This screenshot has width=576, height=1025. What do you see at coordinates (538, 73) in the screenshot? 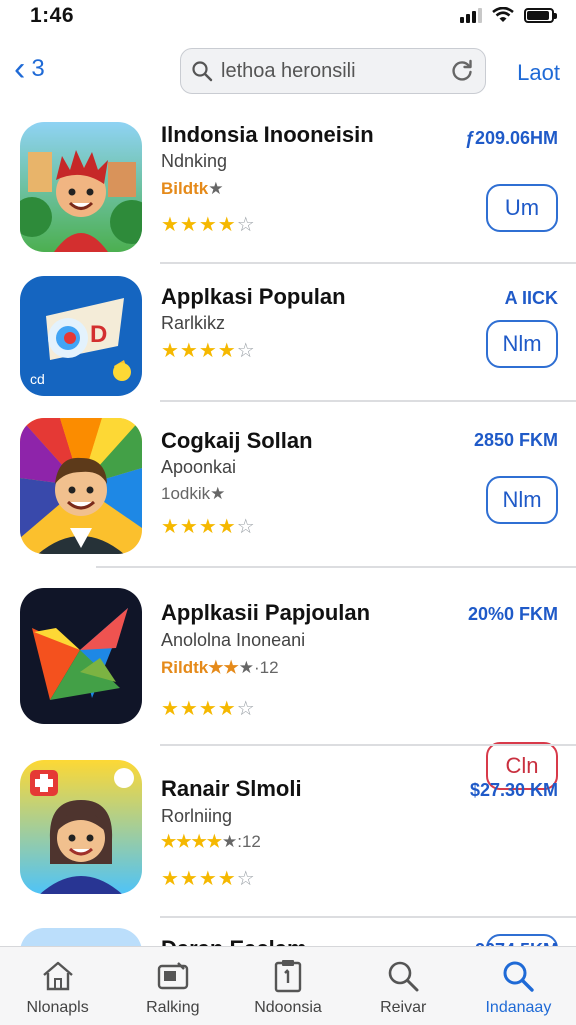
I see `nav-right-button: Laot` at bounding box center [538, 73].